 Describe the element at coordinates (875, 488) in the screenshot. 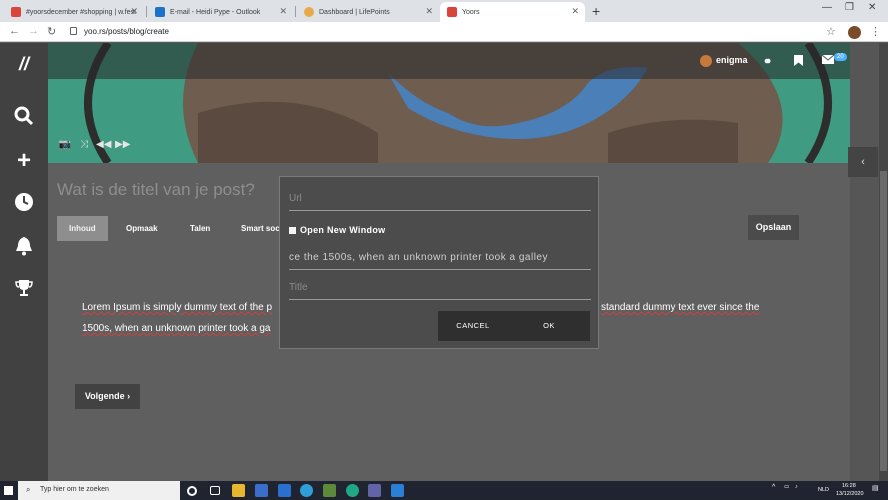

I see `action-center-icon: ▤` at that location.